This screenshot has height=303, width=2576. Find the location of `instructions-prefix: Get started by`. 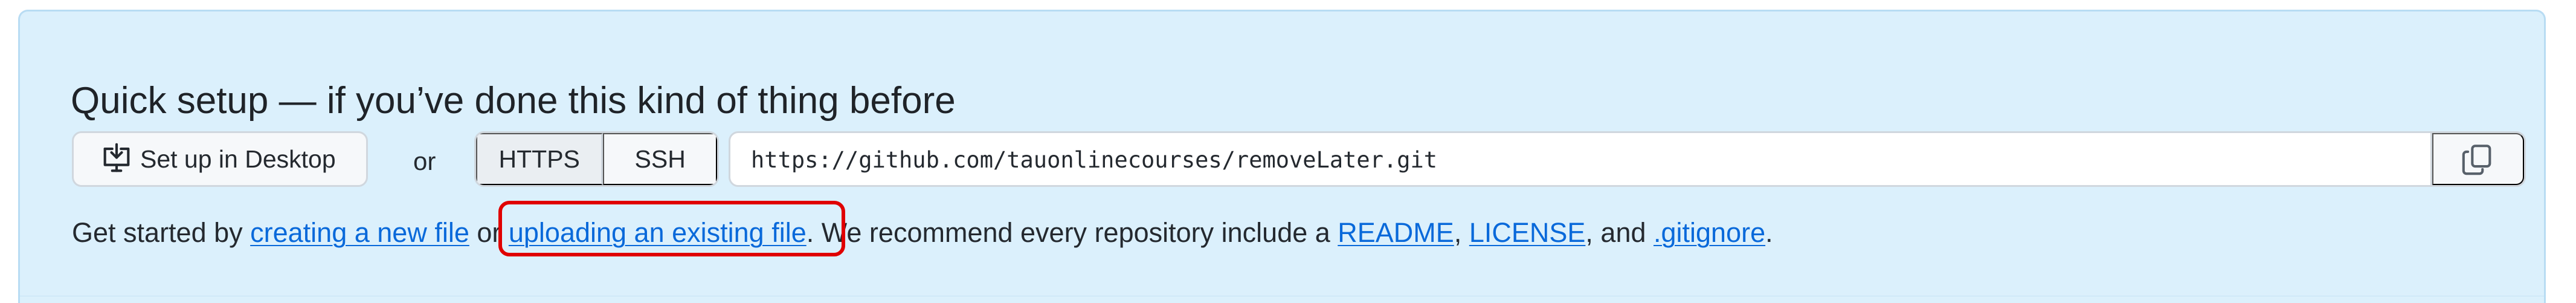

instructions-prefix: Get started by is located at coordinates (161, 232).